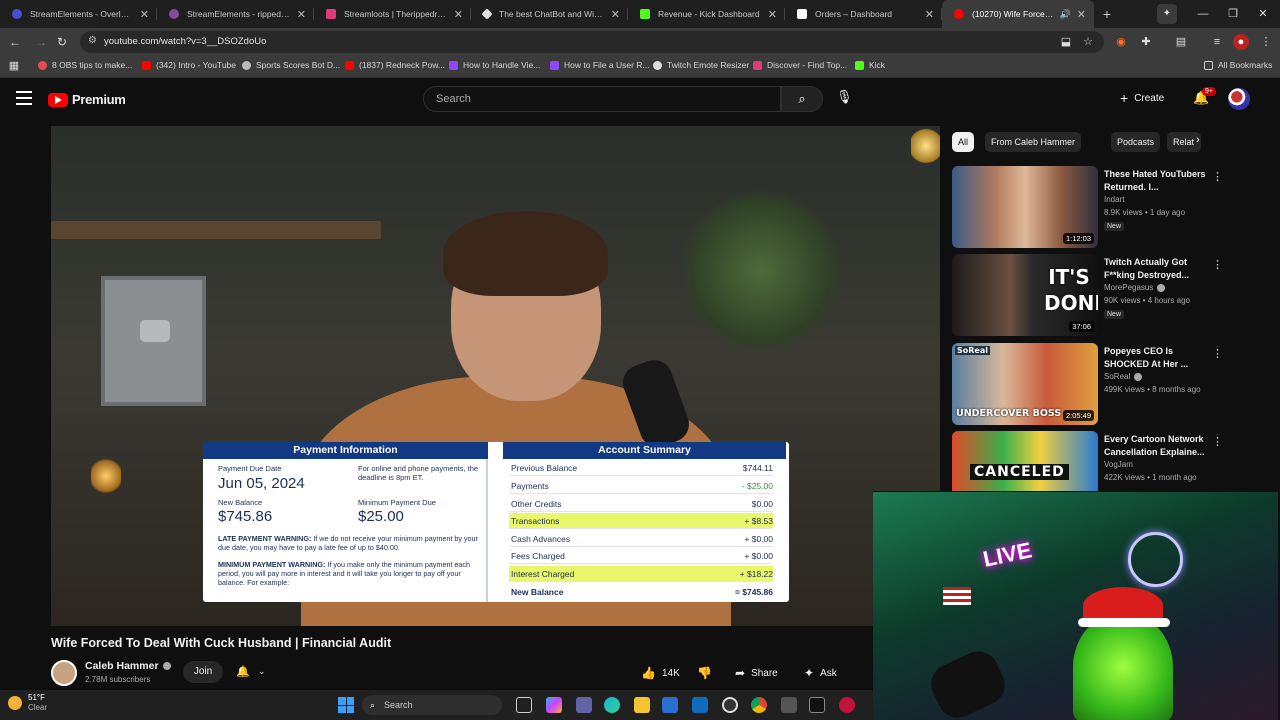 This screenshot has width=1280, height=720. What do you see at coordinates (660, 673) in the screenshot?
I see `like-button: 👍 14K` at bounding box center [660, 673].